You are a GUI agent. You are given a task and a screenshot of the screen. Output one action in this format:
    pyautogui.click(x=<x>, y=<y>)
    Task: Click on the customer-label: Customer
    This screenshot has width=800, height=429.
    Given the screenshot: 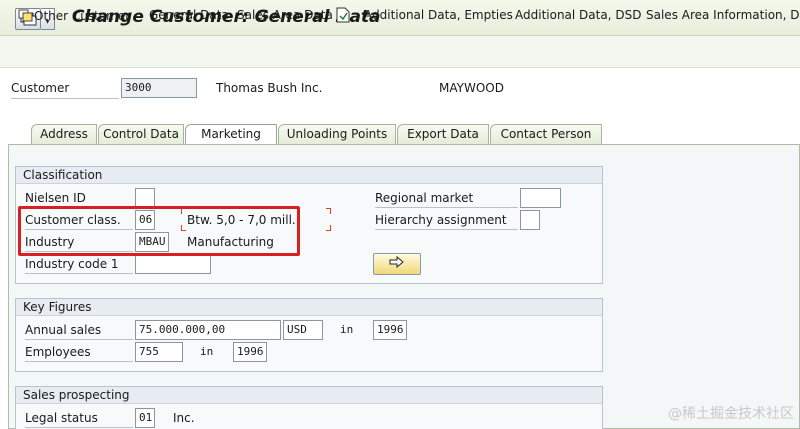 What is the action you would take?
    pyautogui.click(x=65, y=90)
    